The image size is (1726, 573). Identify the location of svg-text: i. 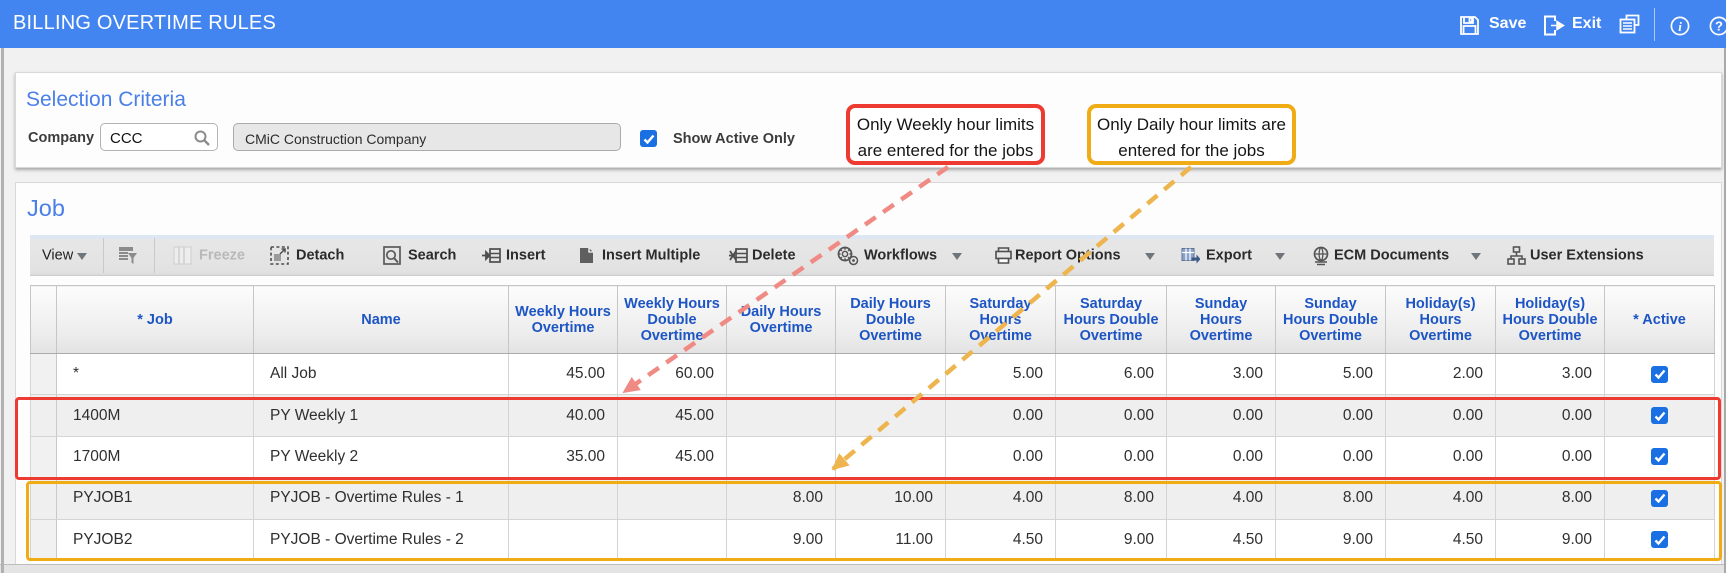
(1680, 26).